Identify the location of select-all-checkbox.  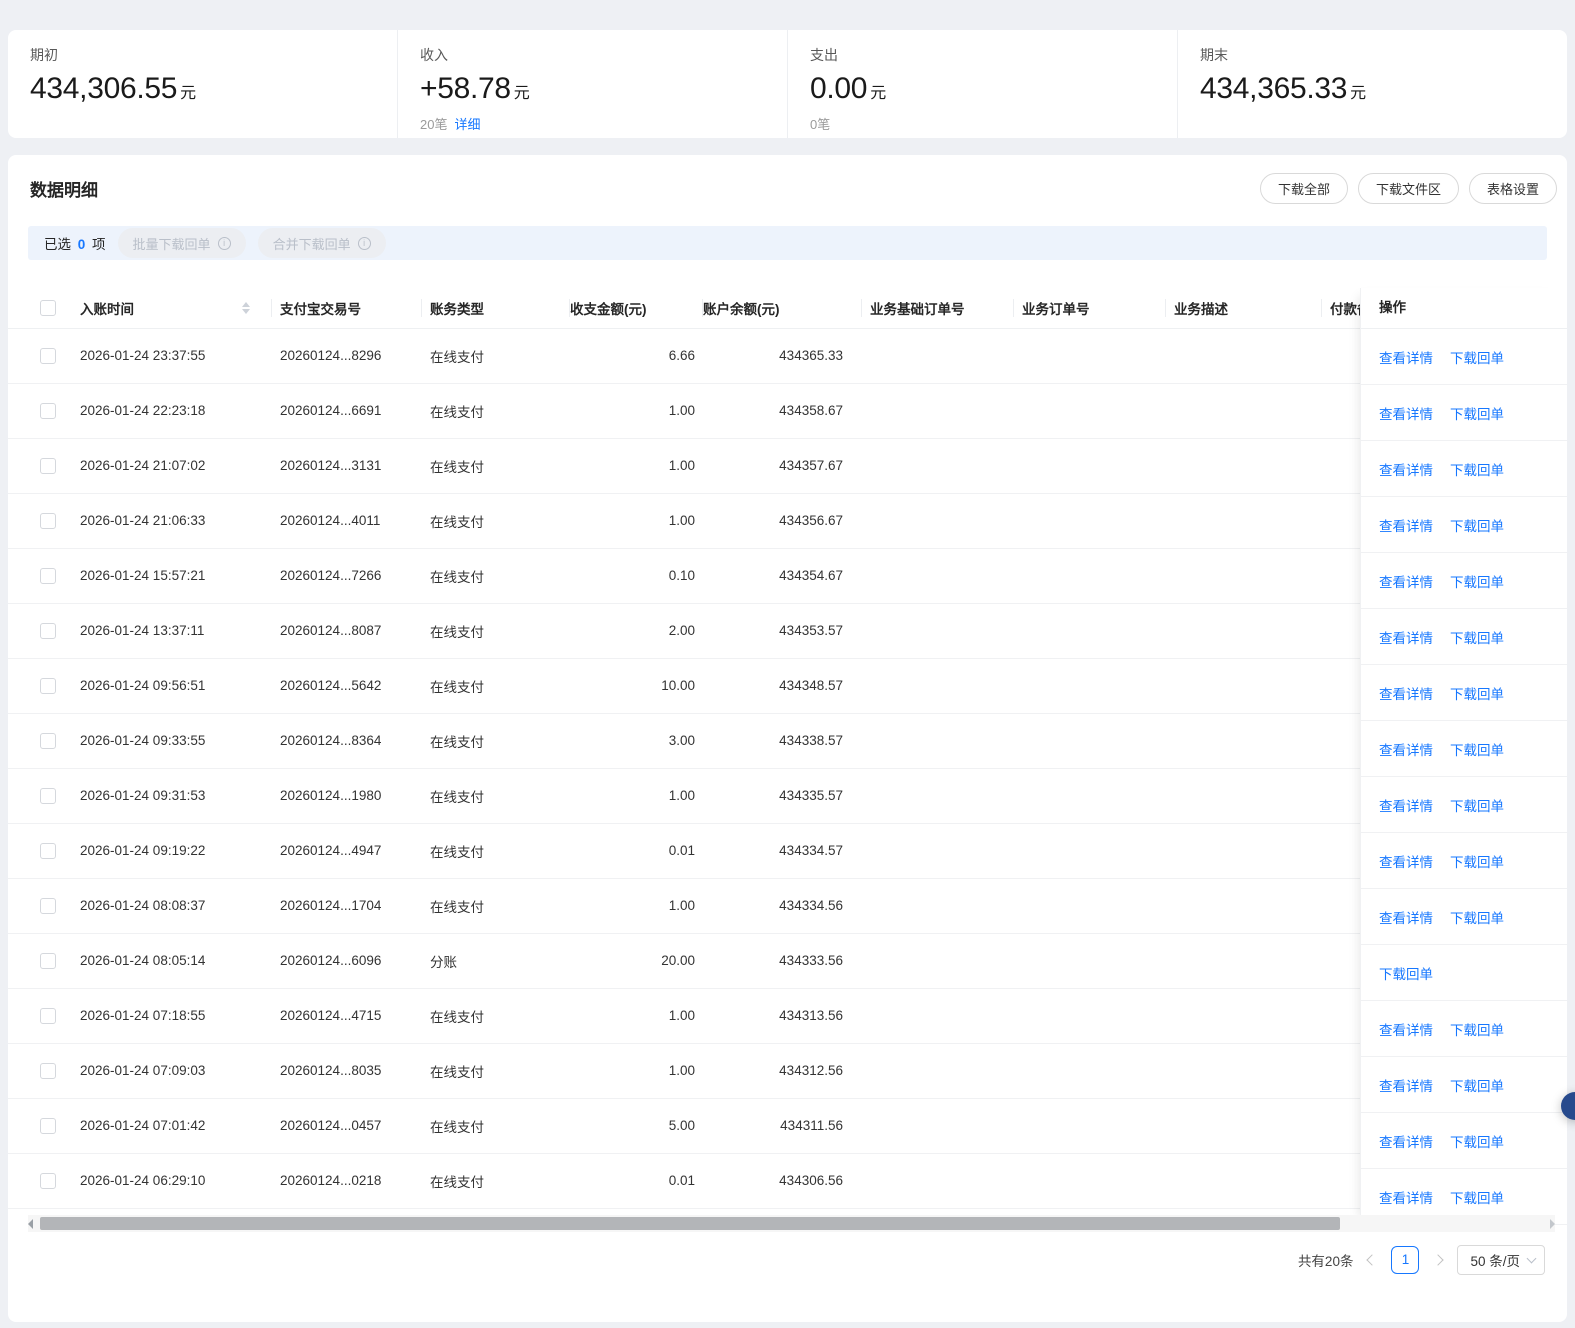
(48, 307).